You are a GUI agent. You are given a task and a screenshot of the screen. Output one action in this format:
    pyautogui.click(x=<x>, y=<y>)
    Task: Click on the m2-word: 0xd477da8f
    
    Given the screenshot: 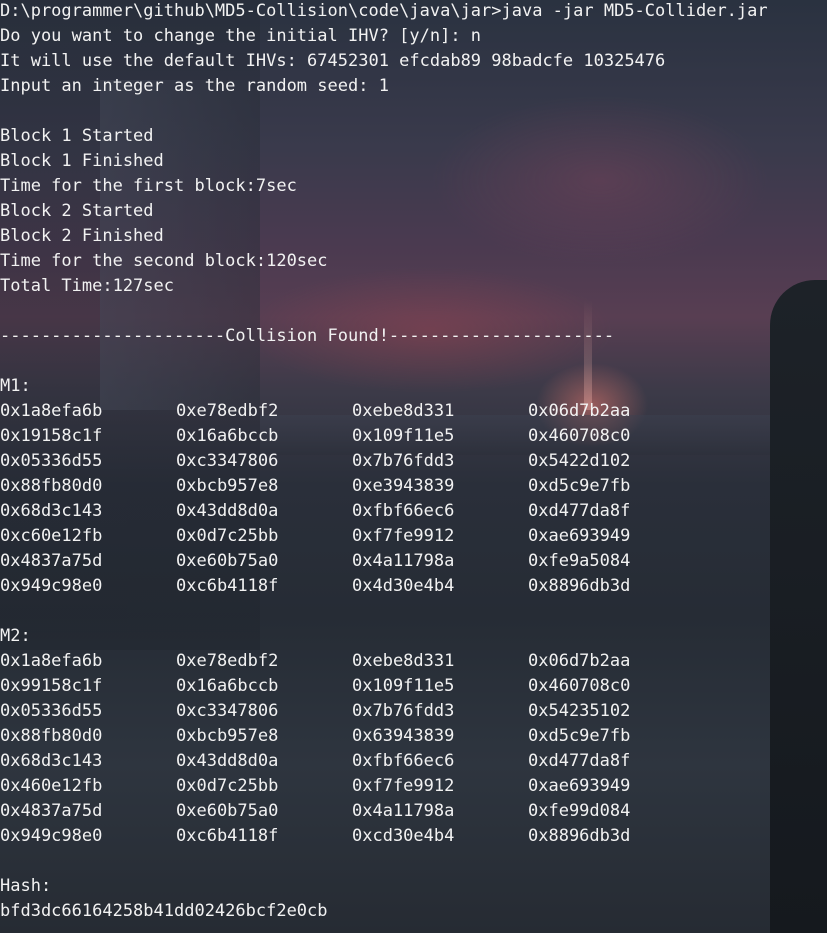 What is the action you would take?
    pyautogui.click(x=579, y=761)
    